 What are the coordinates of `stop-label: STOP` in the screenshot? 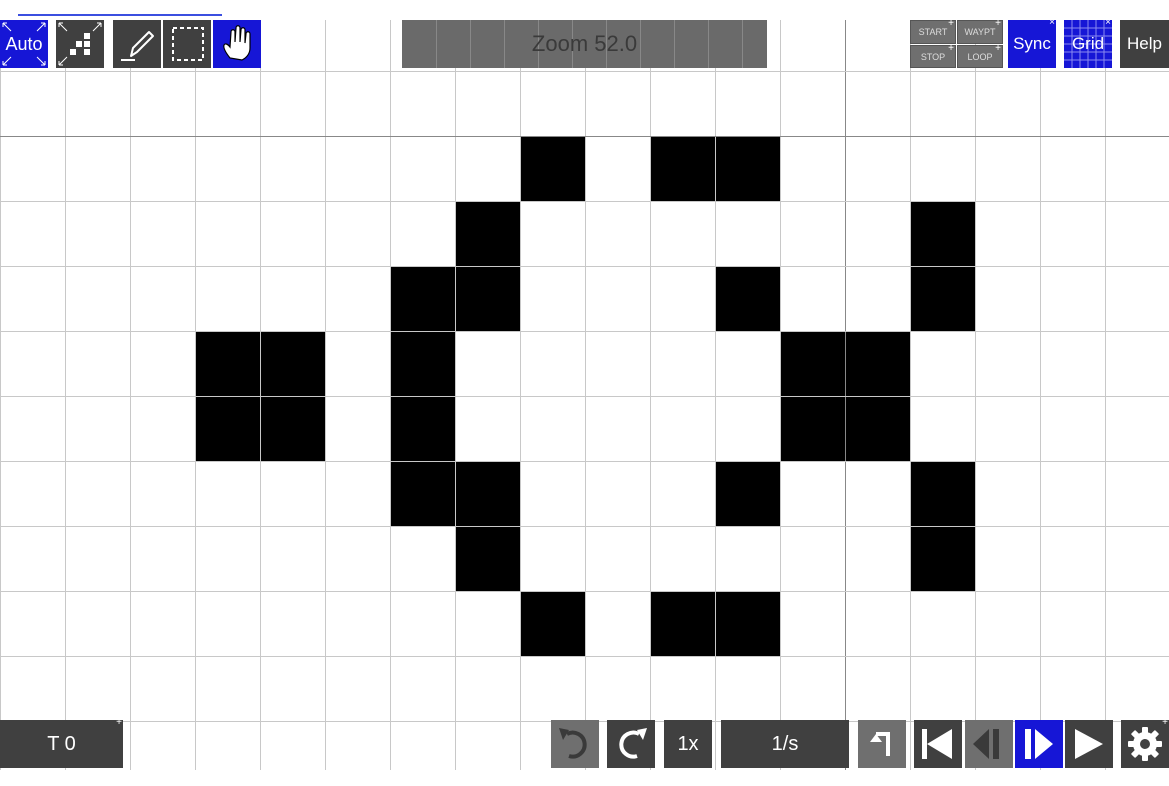 It's located at (933, 56).